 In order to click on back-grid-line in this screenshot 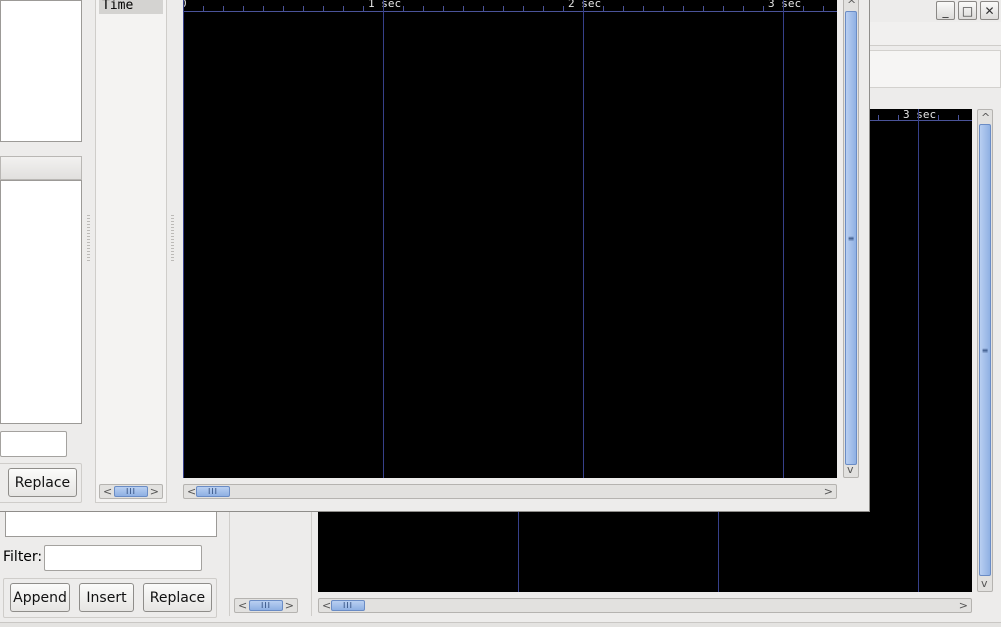, I will do `click(918, 350)`.